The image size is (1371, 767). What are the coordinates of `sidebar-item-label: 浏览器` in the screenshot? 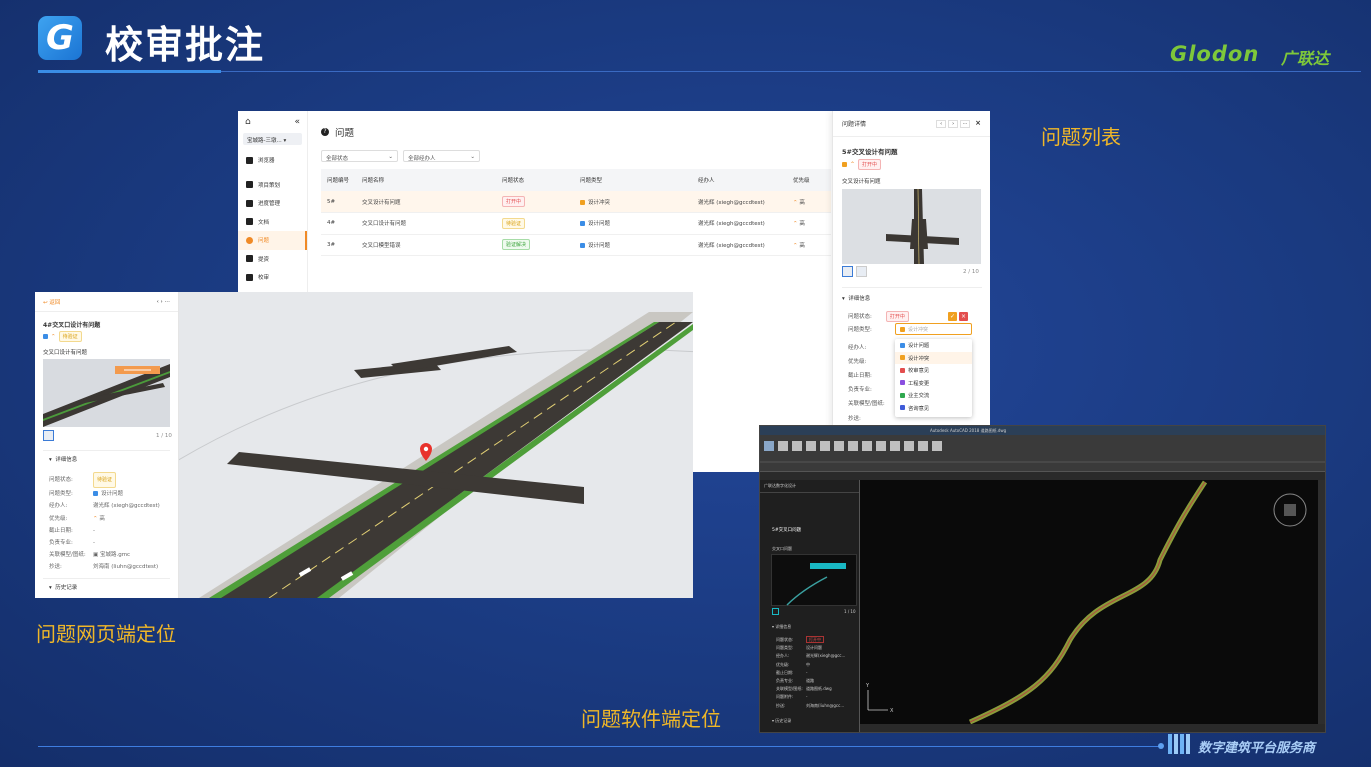 It's located at (266, 161).